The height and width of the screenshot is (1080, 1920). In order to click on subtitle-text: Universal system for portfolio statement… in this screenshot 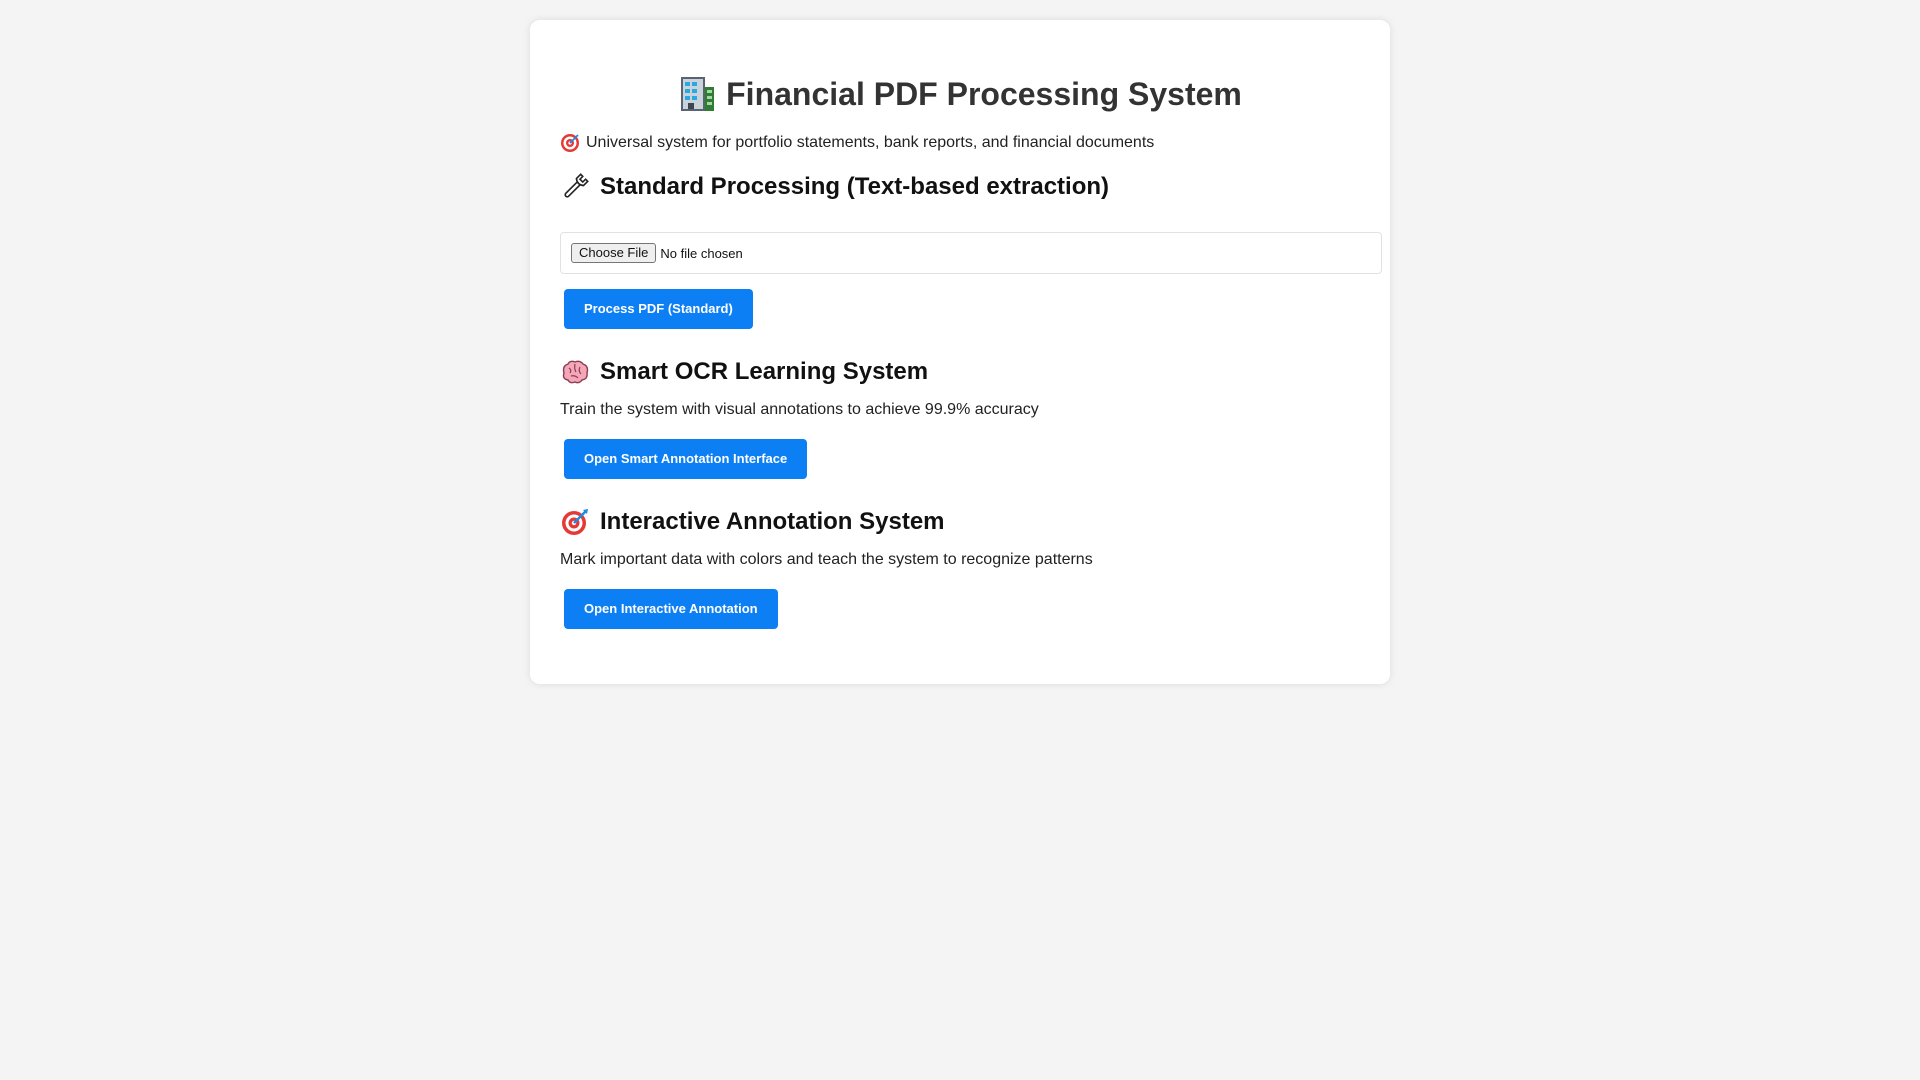, I will do `click(870, 142)`.